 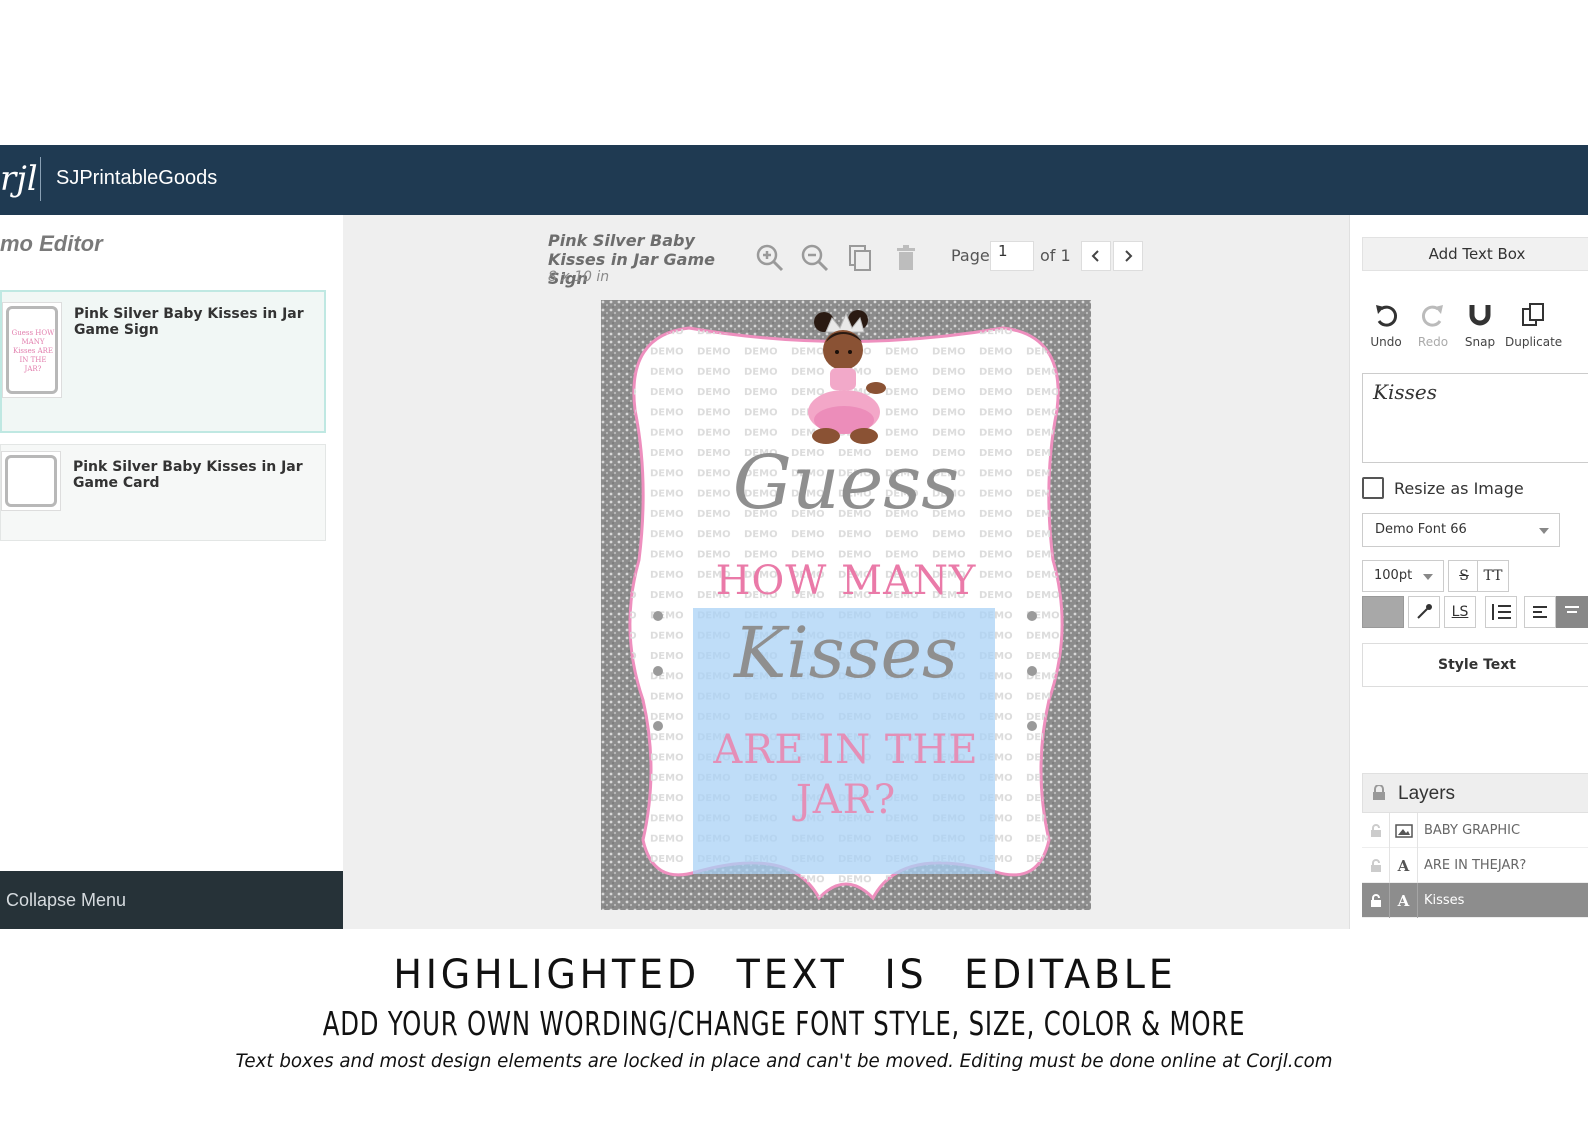 What do you see at coordinates (1480, 315) in the screenshot?
I see `magnet-icon` at bounding box center [1480, 315].